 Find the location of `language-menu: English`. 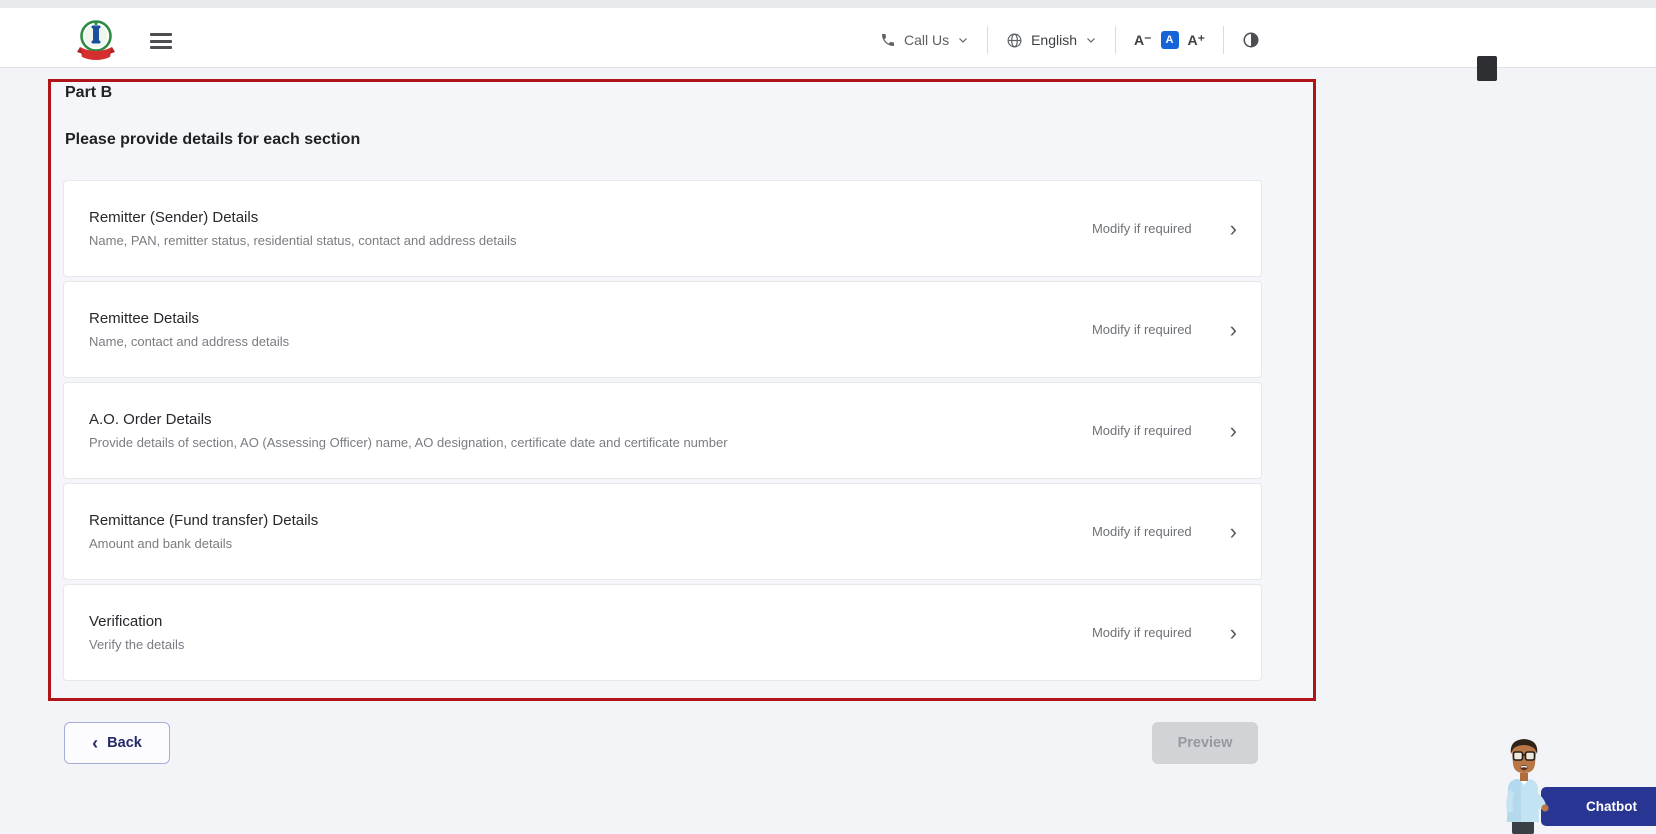

language-menu: English is located at coordinates (1051, 40).